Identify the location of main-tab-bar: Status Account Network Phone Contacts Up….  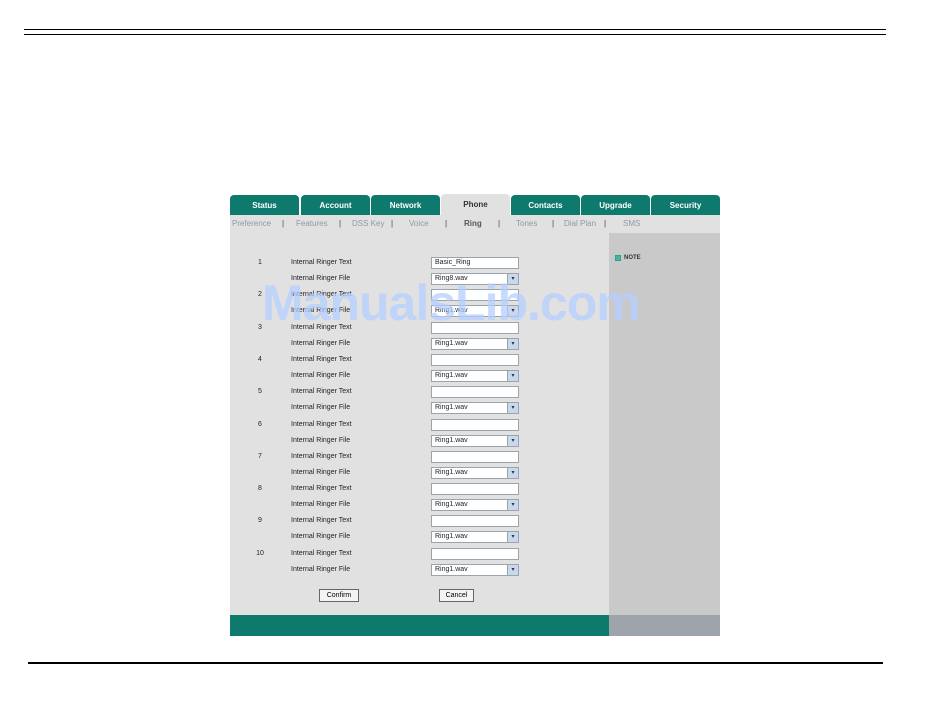
(475, 204).